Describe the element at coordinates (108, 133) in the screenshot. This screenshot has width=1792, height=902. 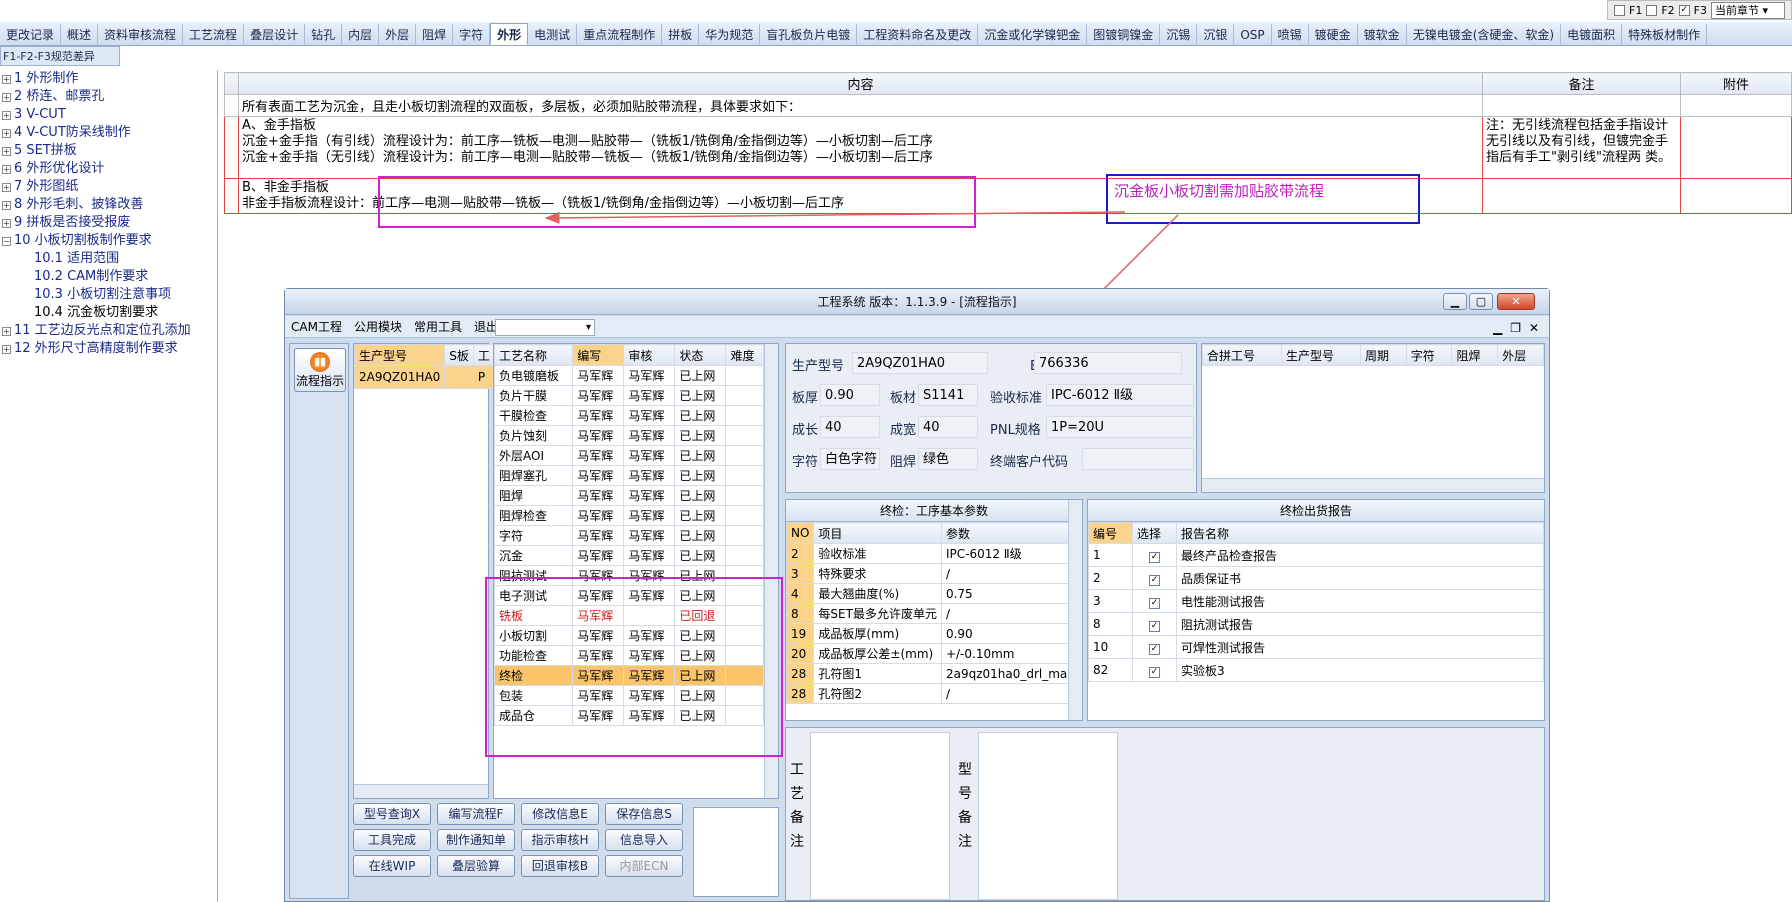
I see `tree-item-3: +4 V-CUT防呆线制作` at that location.